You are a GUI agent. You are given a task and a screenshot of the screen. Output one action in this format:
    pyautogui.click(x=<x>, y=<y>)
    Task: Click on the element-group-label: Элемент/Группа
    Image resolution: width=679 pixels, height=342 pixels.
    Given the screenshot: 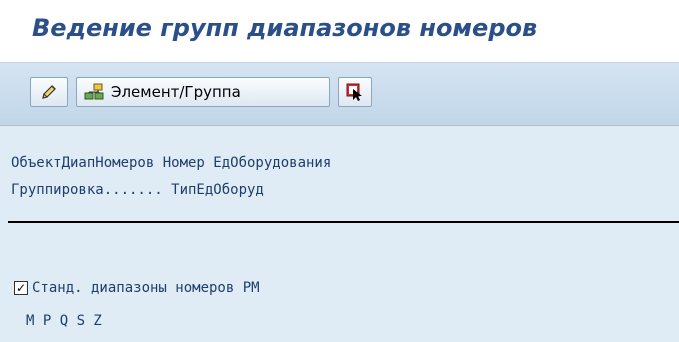 What is the action you would take?
    pyautogui.click(x=176, y=92)
    